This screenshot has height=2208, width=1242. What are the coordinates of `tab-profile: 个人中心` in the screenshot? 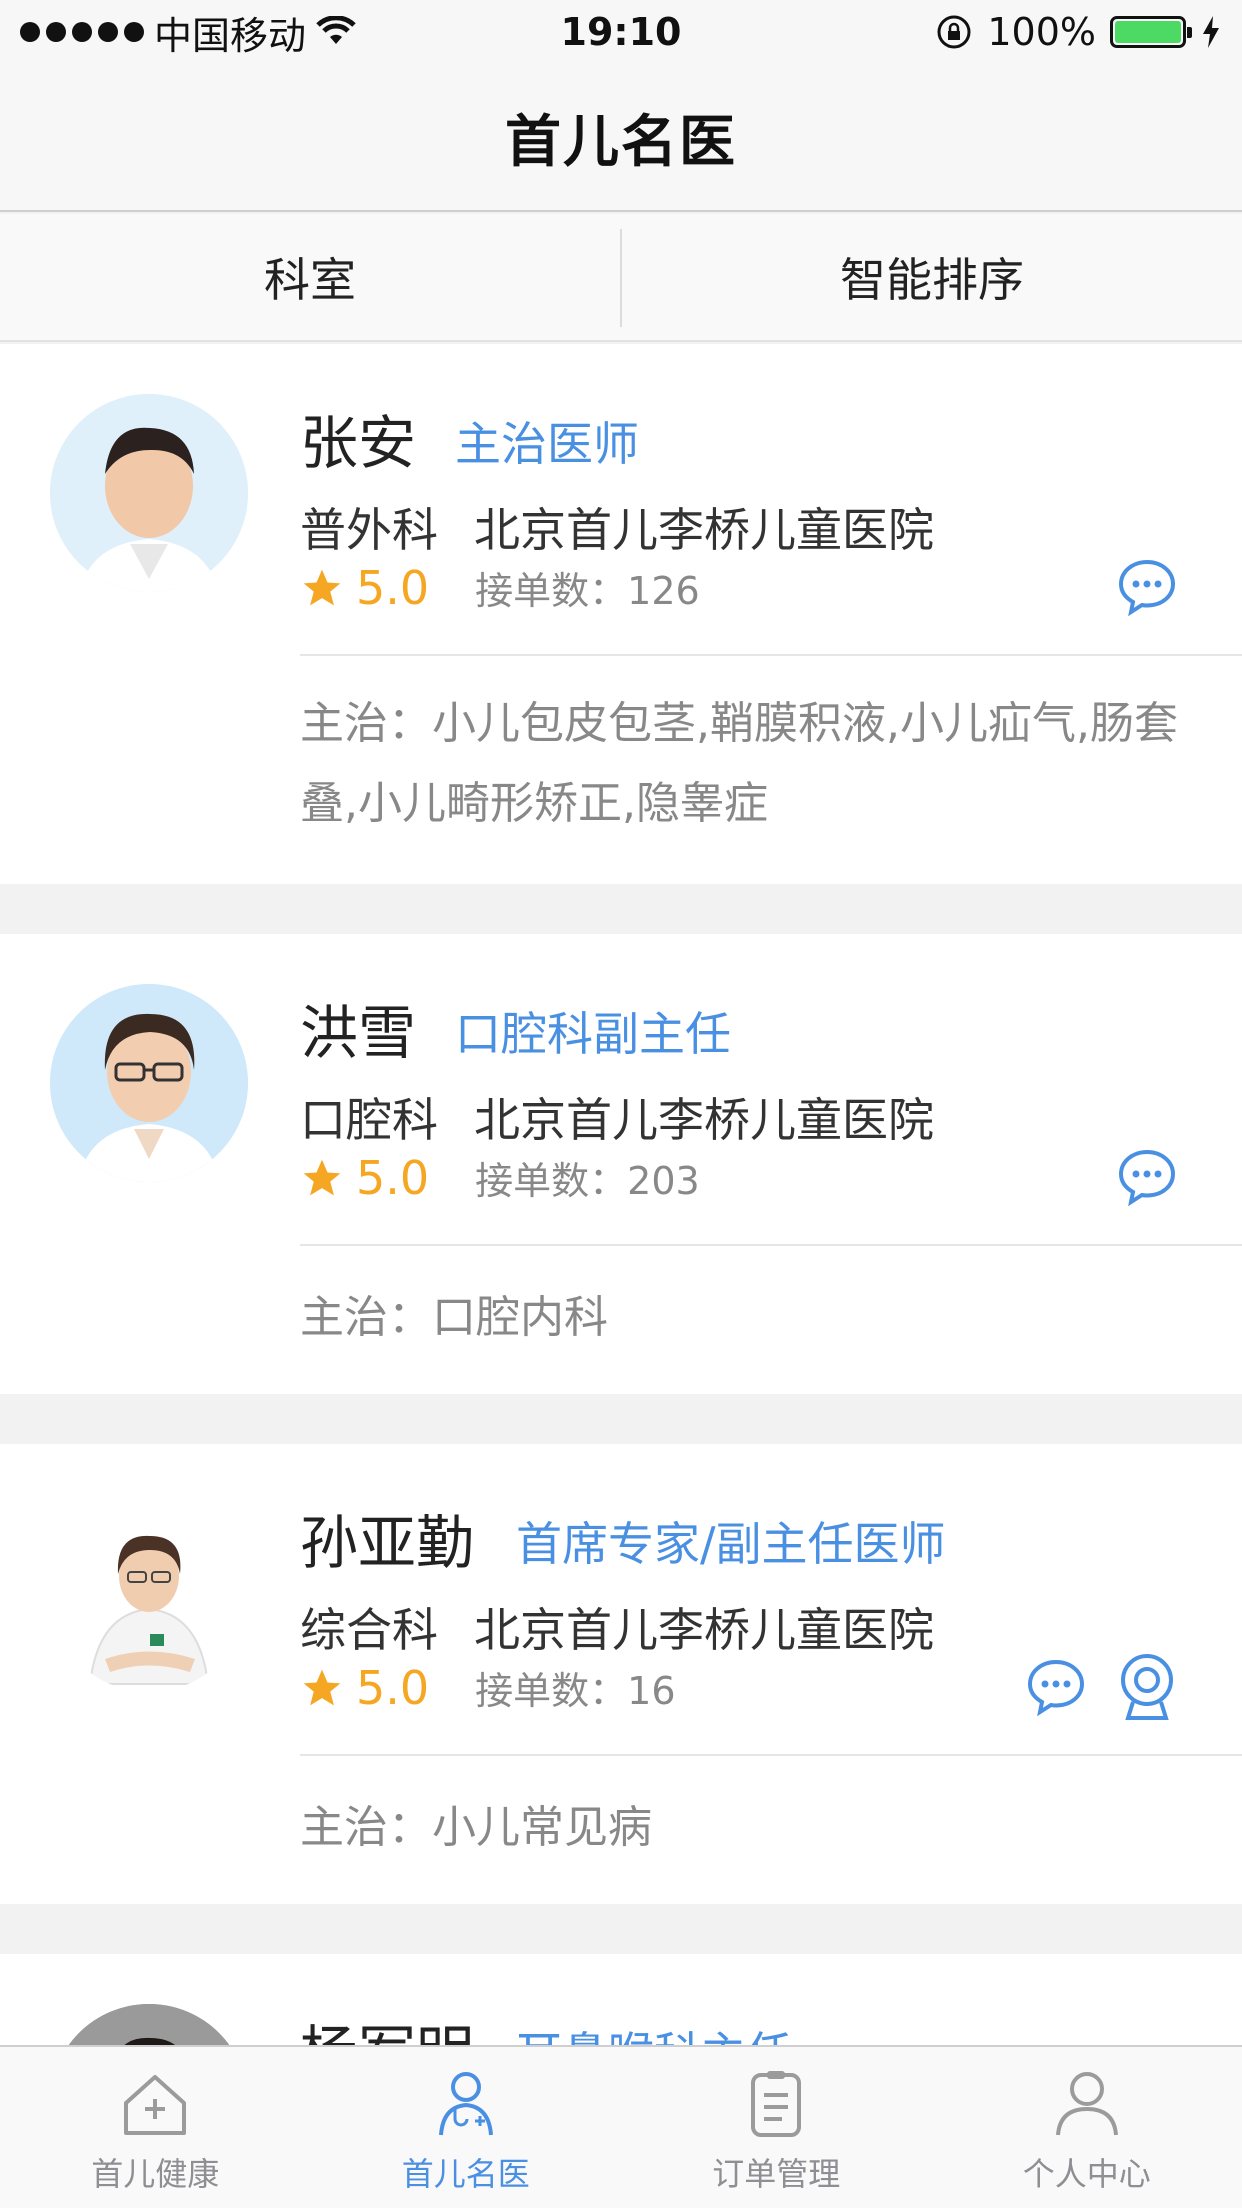 It's located at (1087, 2127).